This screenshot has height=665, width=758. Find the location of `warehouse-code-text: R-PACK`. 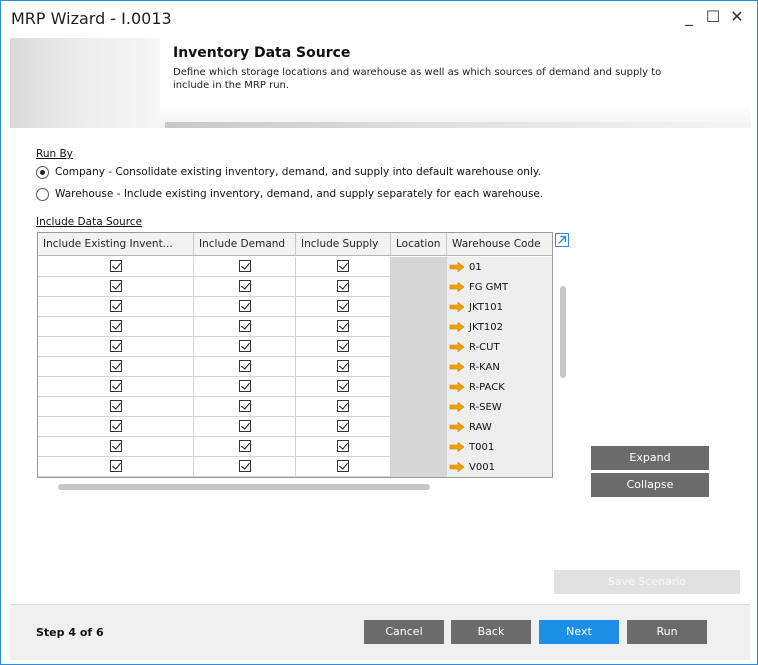

warehouse-code-text: R-PACK is located at coordinates (487, 387).